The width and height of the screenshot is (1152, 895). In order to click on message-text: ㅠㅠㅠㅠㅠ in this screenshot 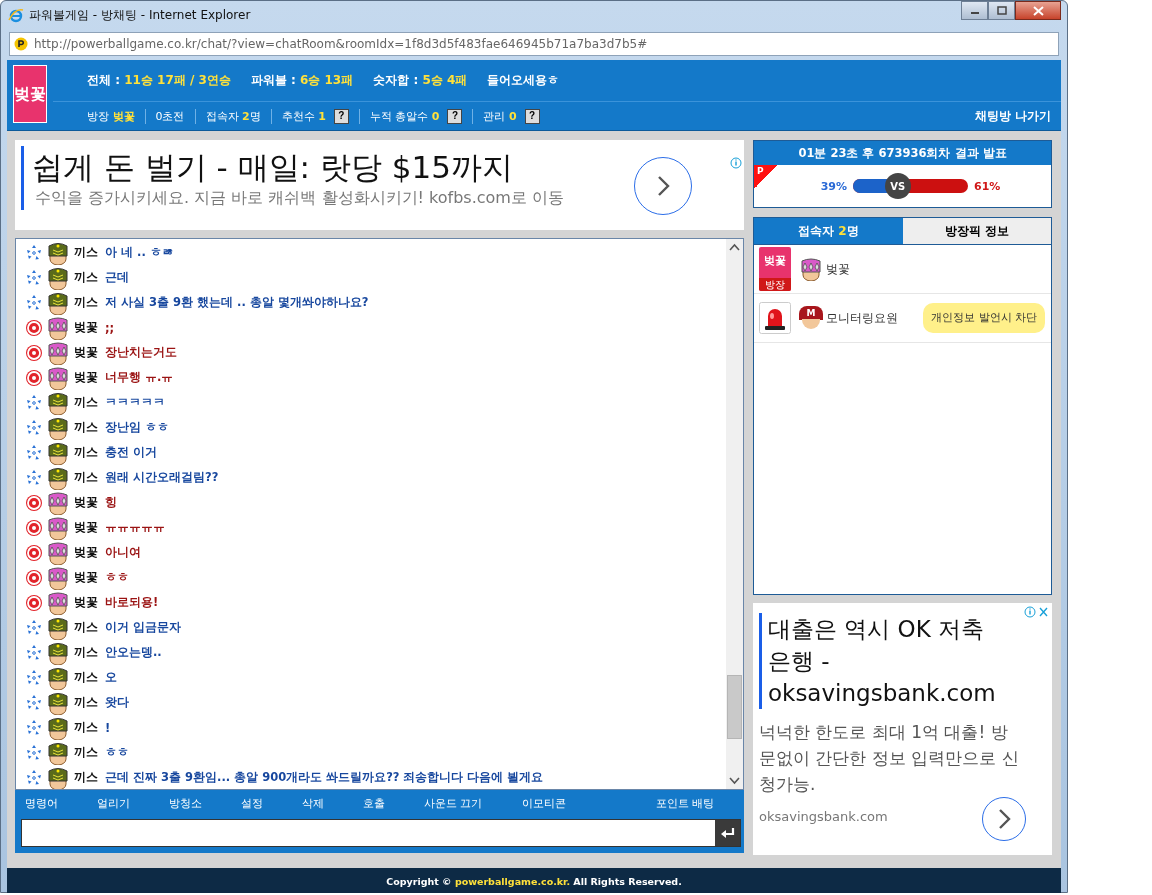, I will do `click(135, 527)`.